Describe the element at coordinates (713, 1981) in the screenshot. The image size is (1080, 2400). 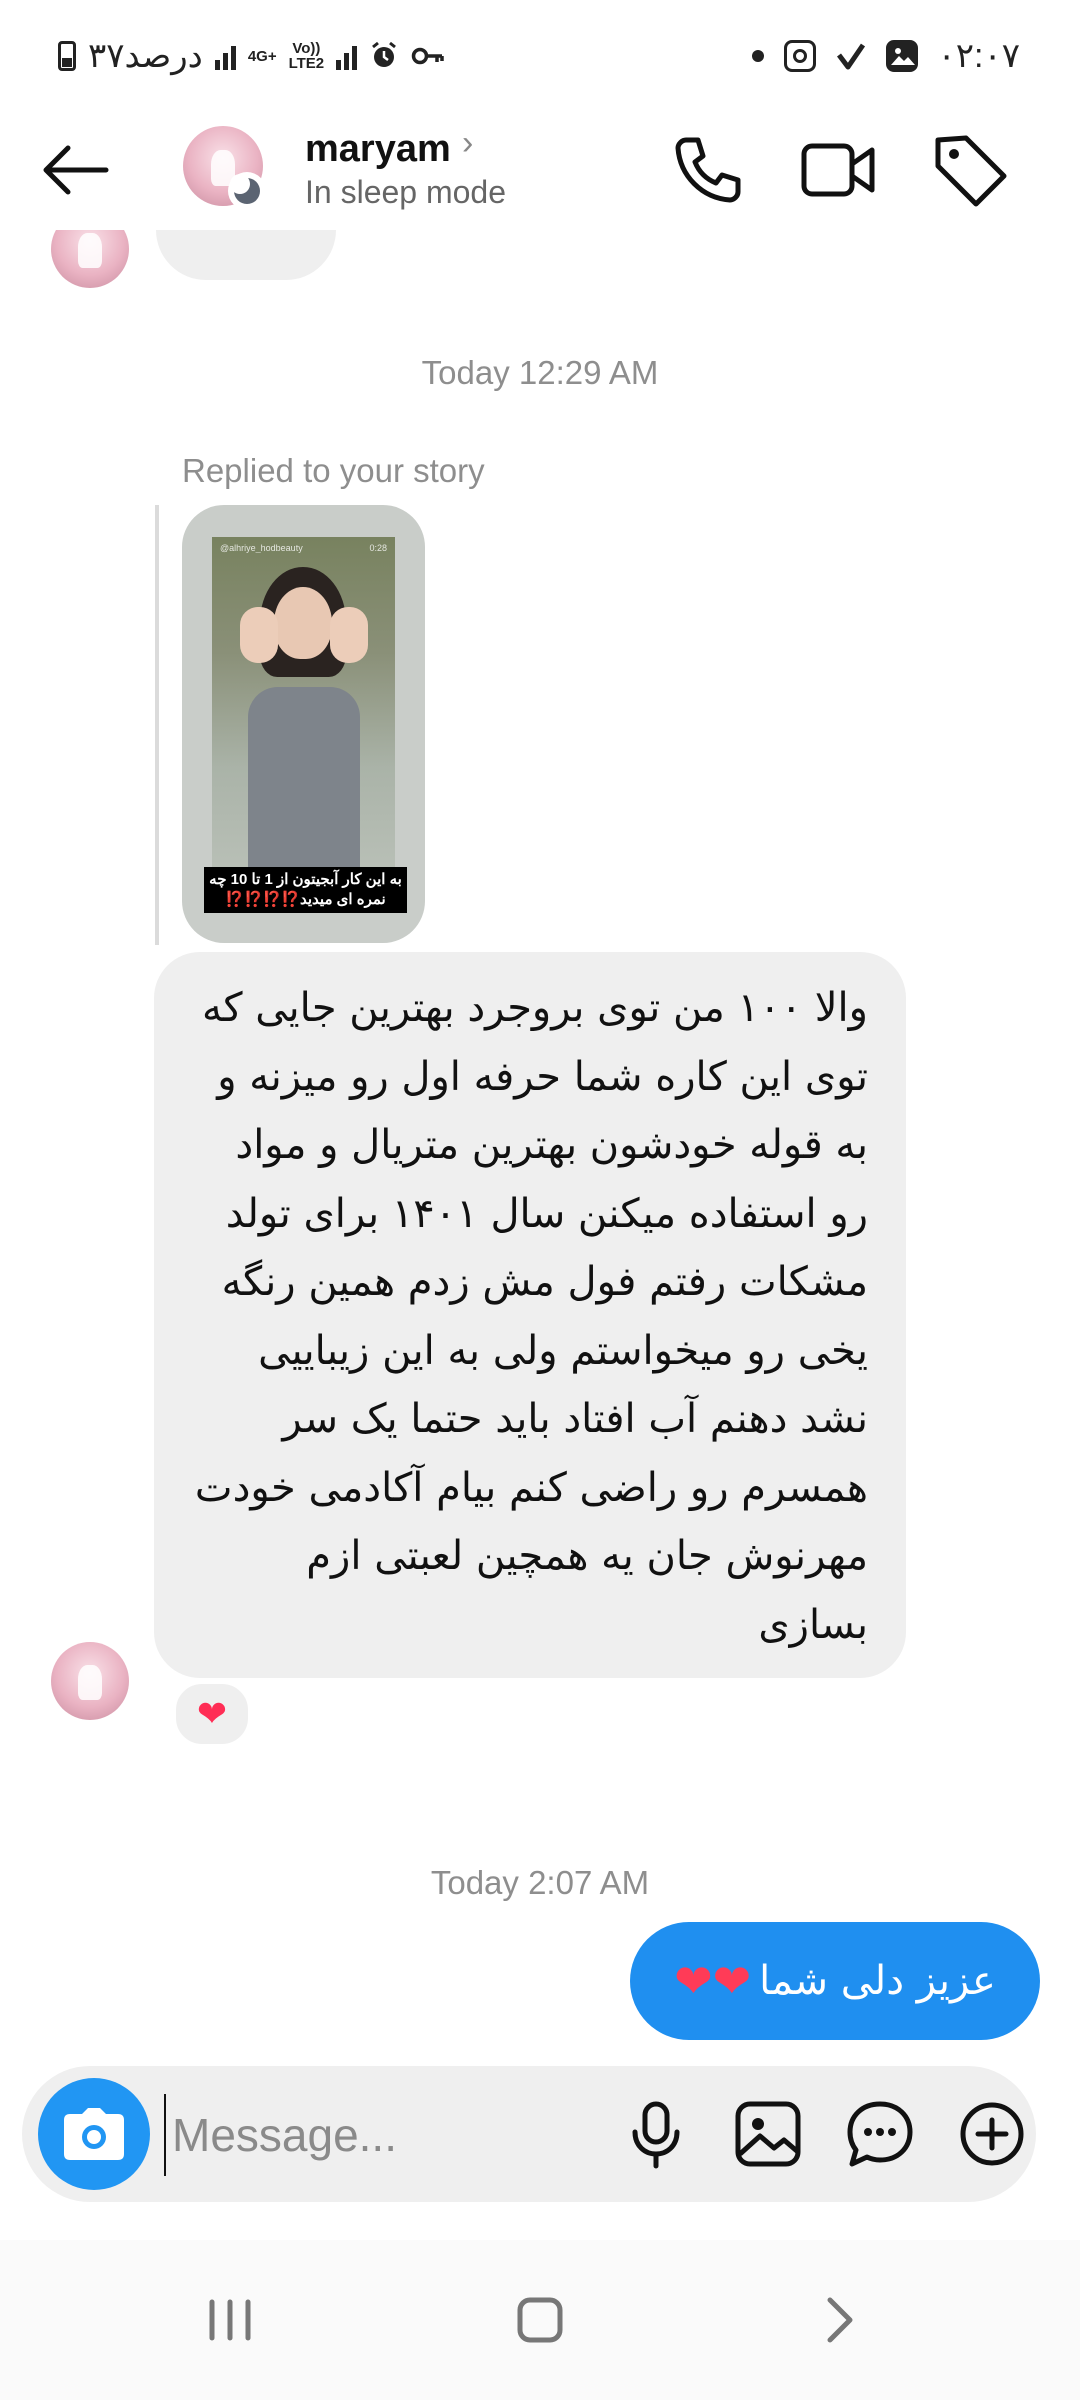
I see `heart-emoji-icon: ❤❤` at that location.